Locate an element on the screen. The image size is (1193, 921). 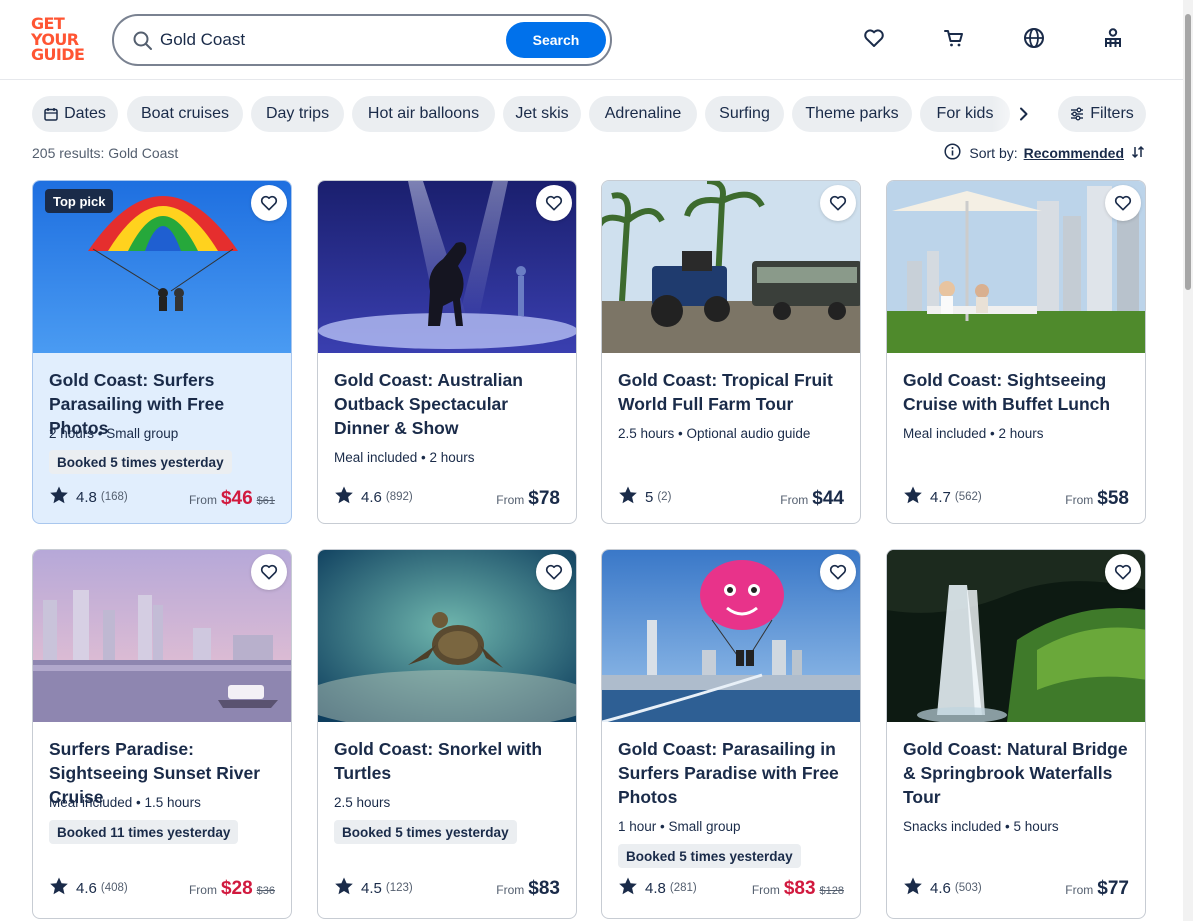
chip-jet-skis: Jet skis is located at coordinates (542, 114).